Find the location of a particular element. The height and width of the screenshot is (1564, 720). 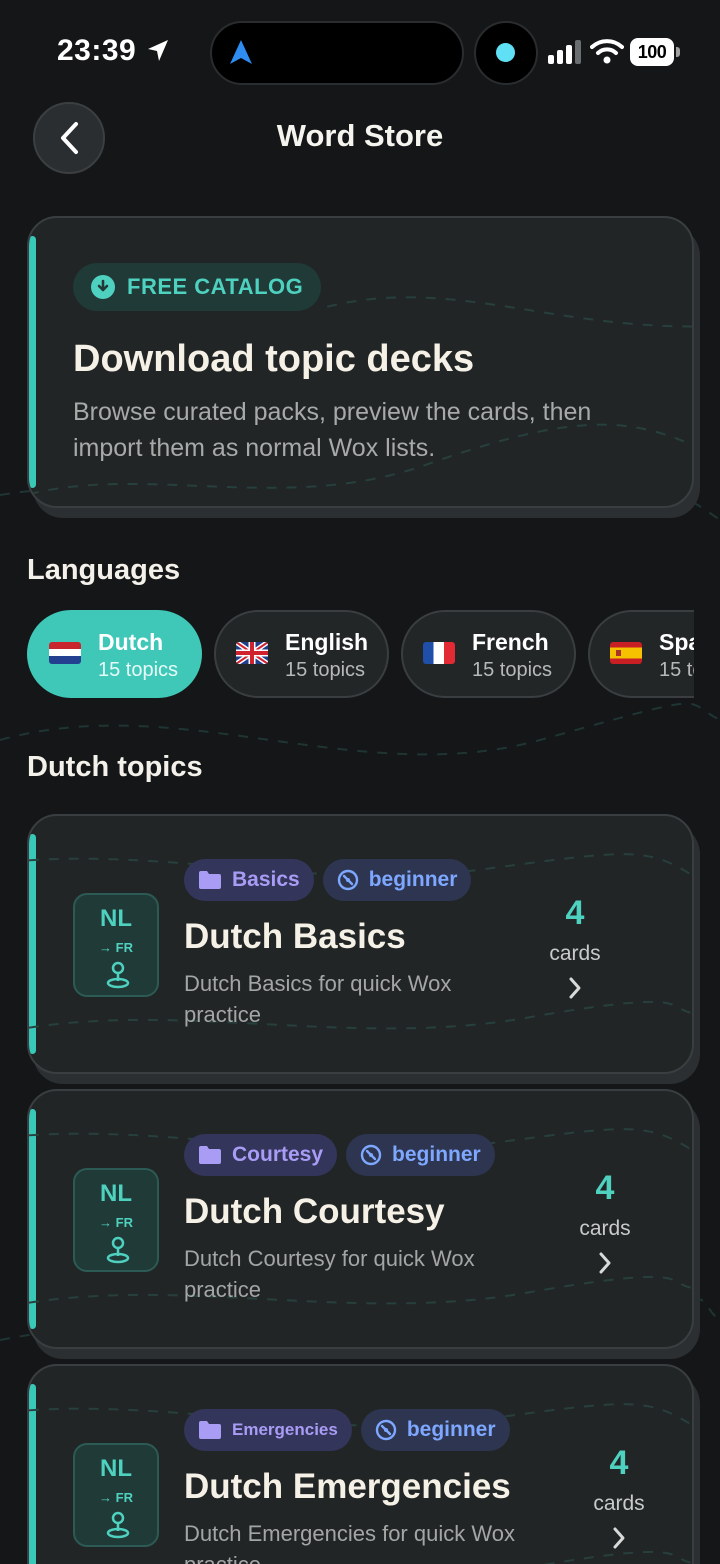

free-catalog-badge: FREE CATALOG is located at coordinates (197, 287).